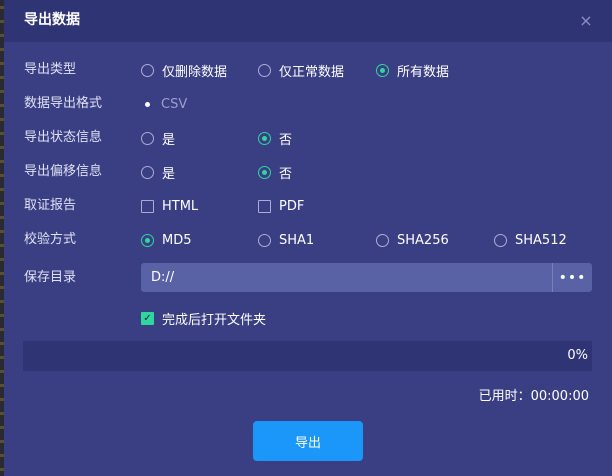  What do you see at coordinates (177, 240) in the screenshot?
I see `option-label: MD5` at bounding box center [177, 240].